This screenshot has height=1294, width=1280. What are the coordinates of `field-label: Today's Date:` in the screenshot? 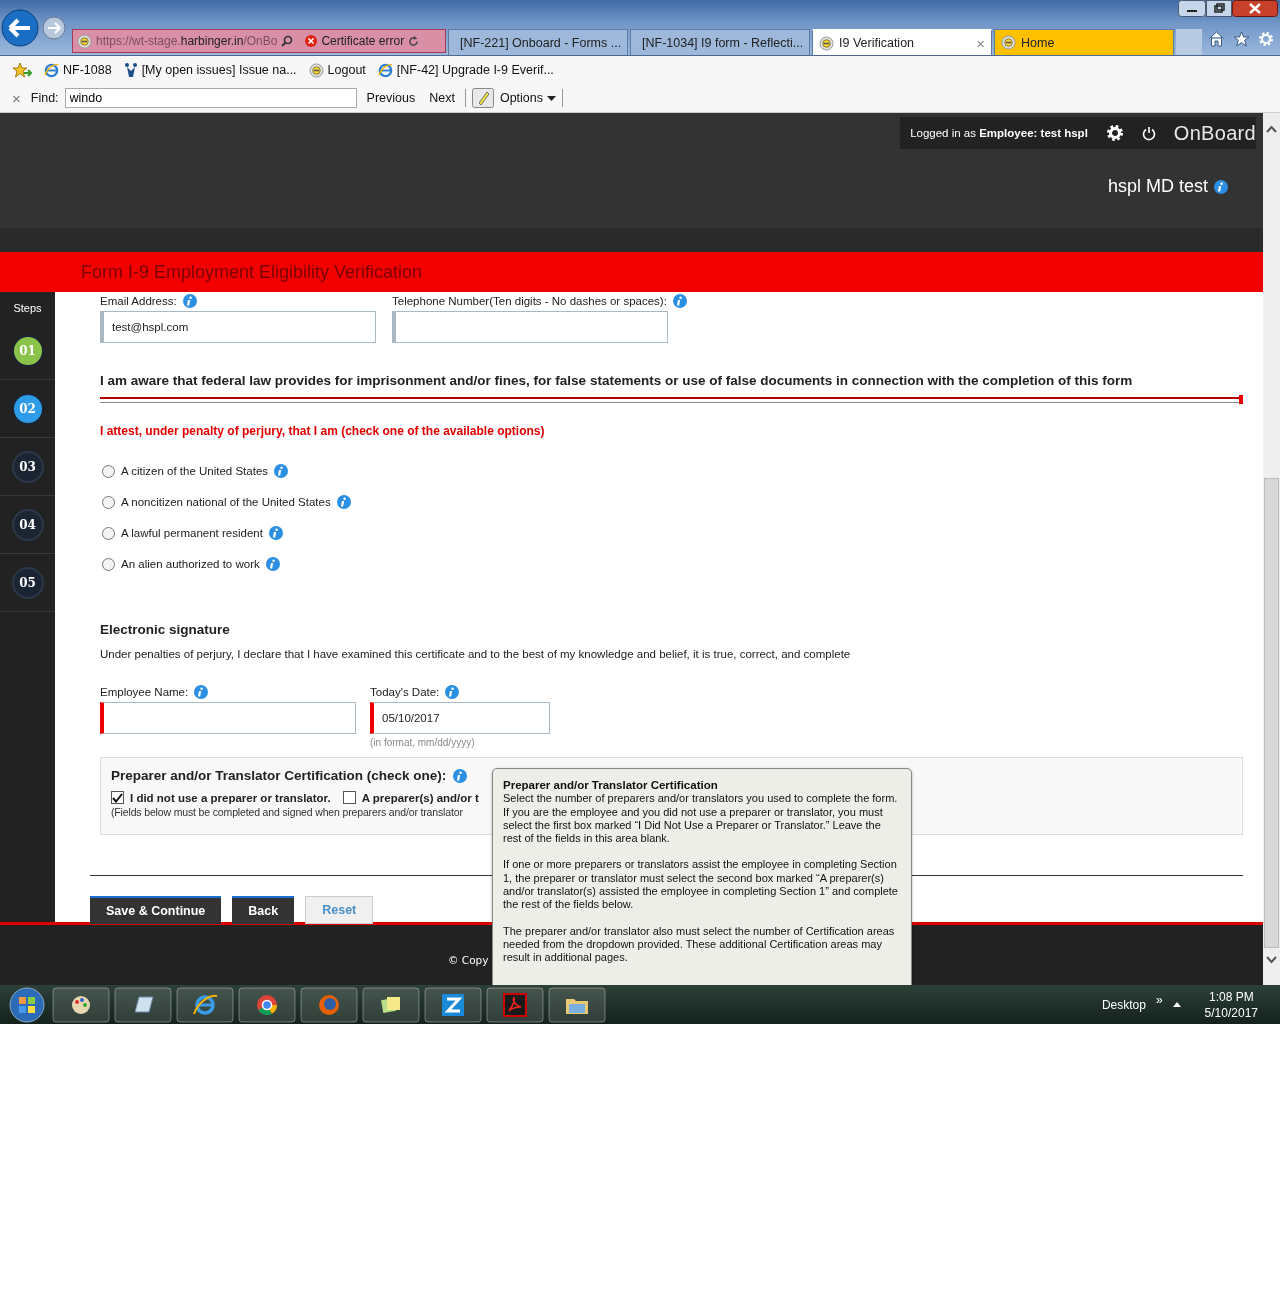 It's located at (405, 692).